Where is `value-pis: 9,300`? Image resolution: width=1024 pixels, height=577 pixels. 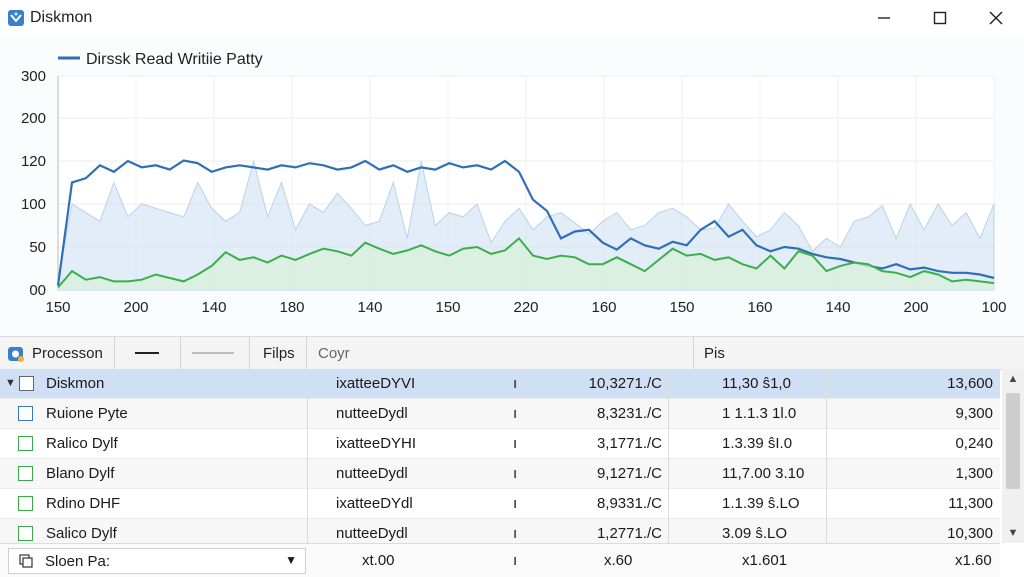
value-pis: 9,300 is located at coordinates (974, 413).